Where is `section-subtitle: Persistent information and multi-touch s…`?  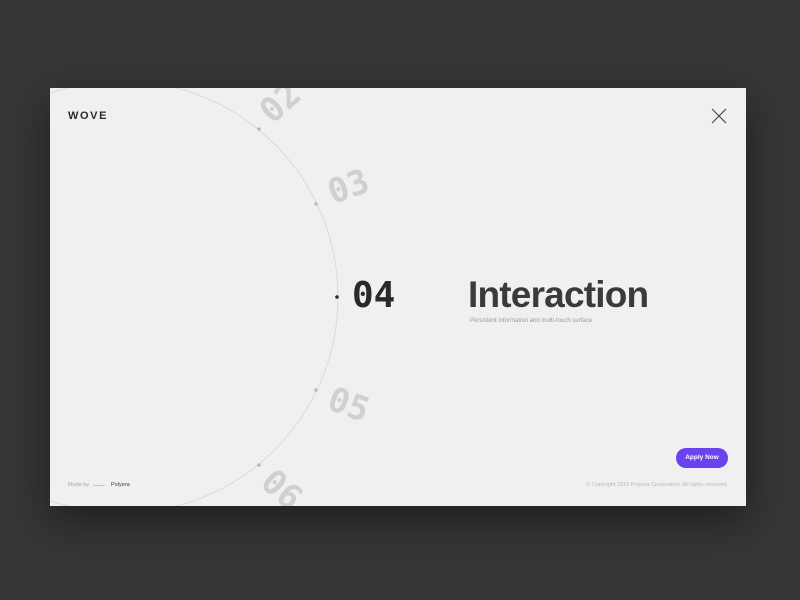 section-subtitle: Persistent information and multi-touch s… is located at coordinates (531, 321).